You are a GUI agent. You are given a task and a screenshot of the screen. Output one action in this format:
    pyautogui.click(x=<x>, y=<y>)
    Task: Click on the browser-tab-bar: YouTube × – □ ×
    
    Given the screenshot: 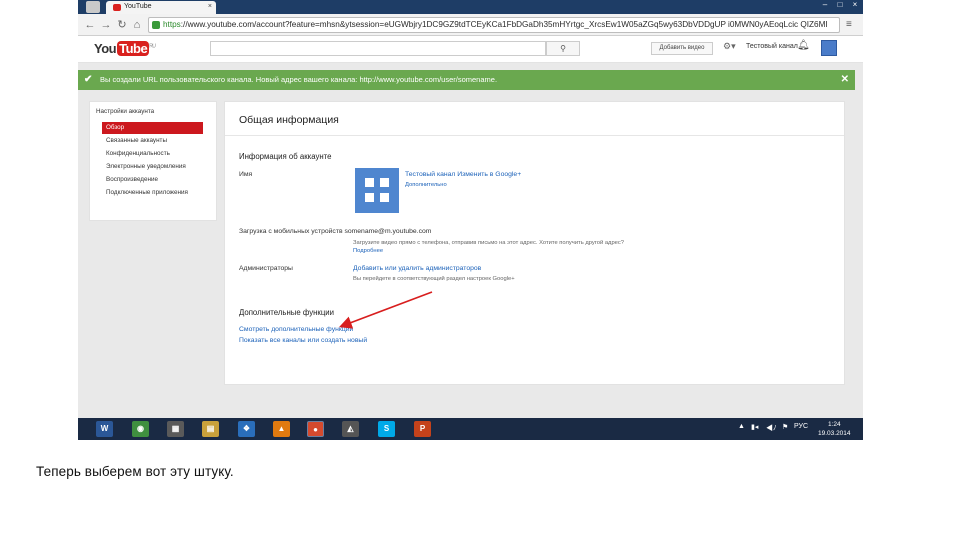 What is the action you would take?
    pyautogui.click(x=470, y=7)
    